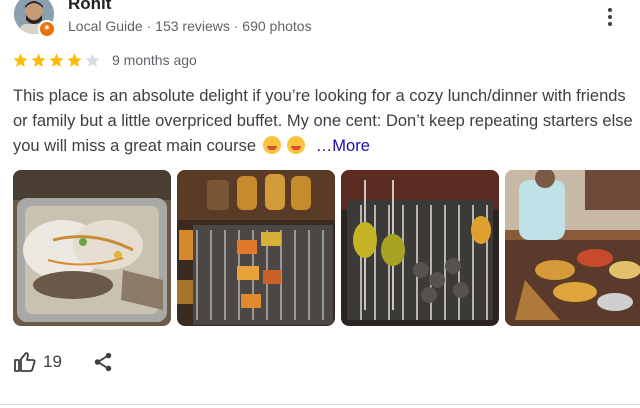  What do you see at coordinates (320, 404) in the screenshot?
I see `divider` at bounding box center [320, 404].